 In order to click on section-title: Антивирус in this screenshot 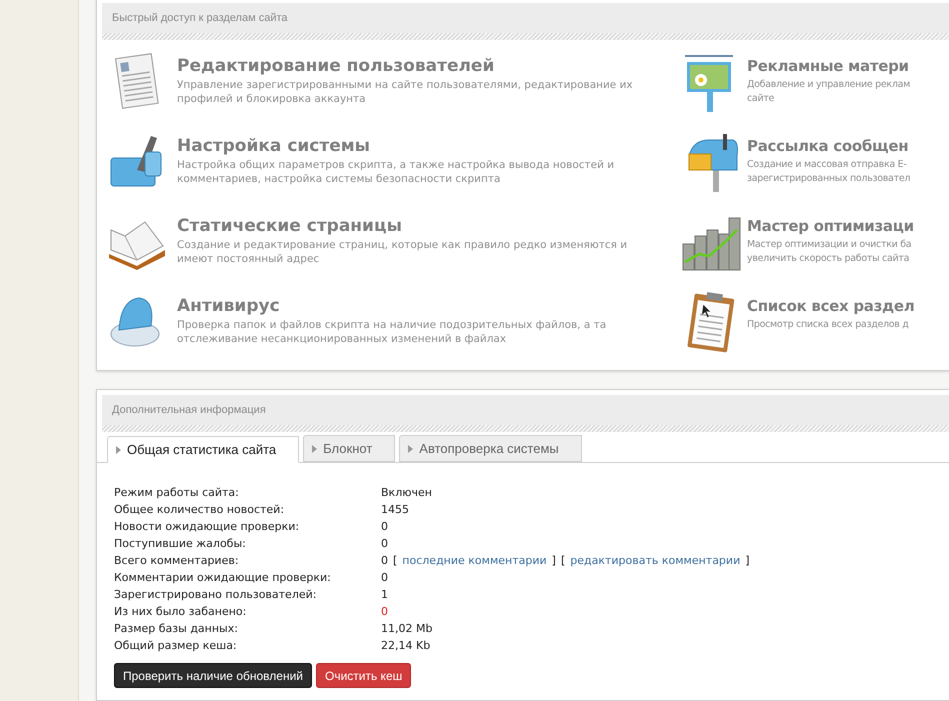, I will do `click(391, 306)`.